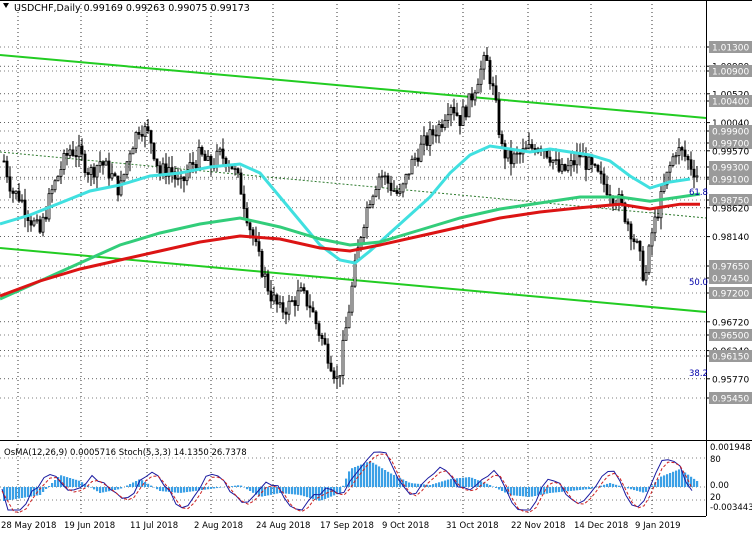 The height and width of the screenshot is (534, 752). I want to click on date-label: 17 Sep 2018, so click(347, 526).